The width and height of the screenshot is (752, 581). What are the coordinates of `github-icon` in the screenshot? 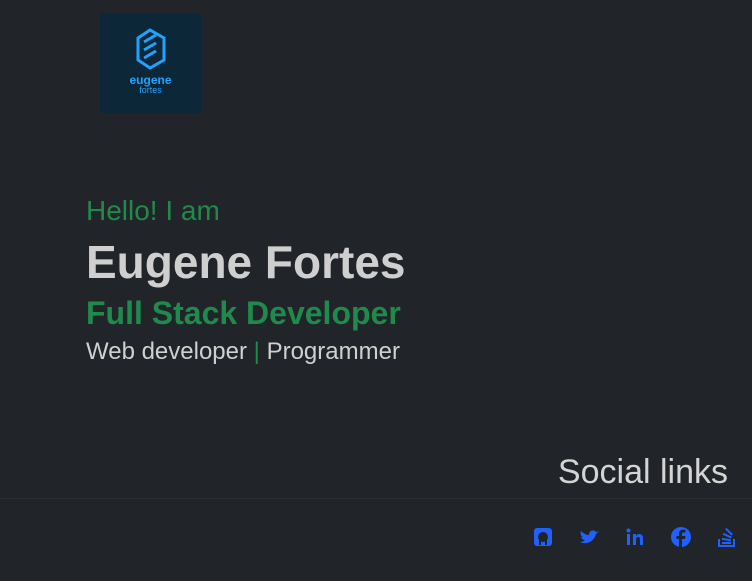 It's located at (543, 537).